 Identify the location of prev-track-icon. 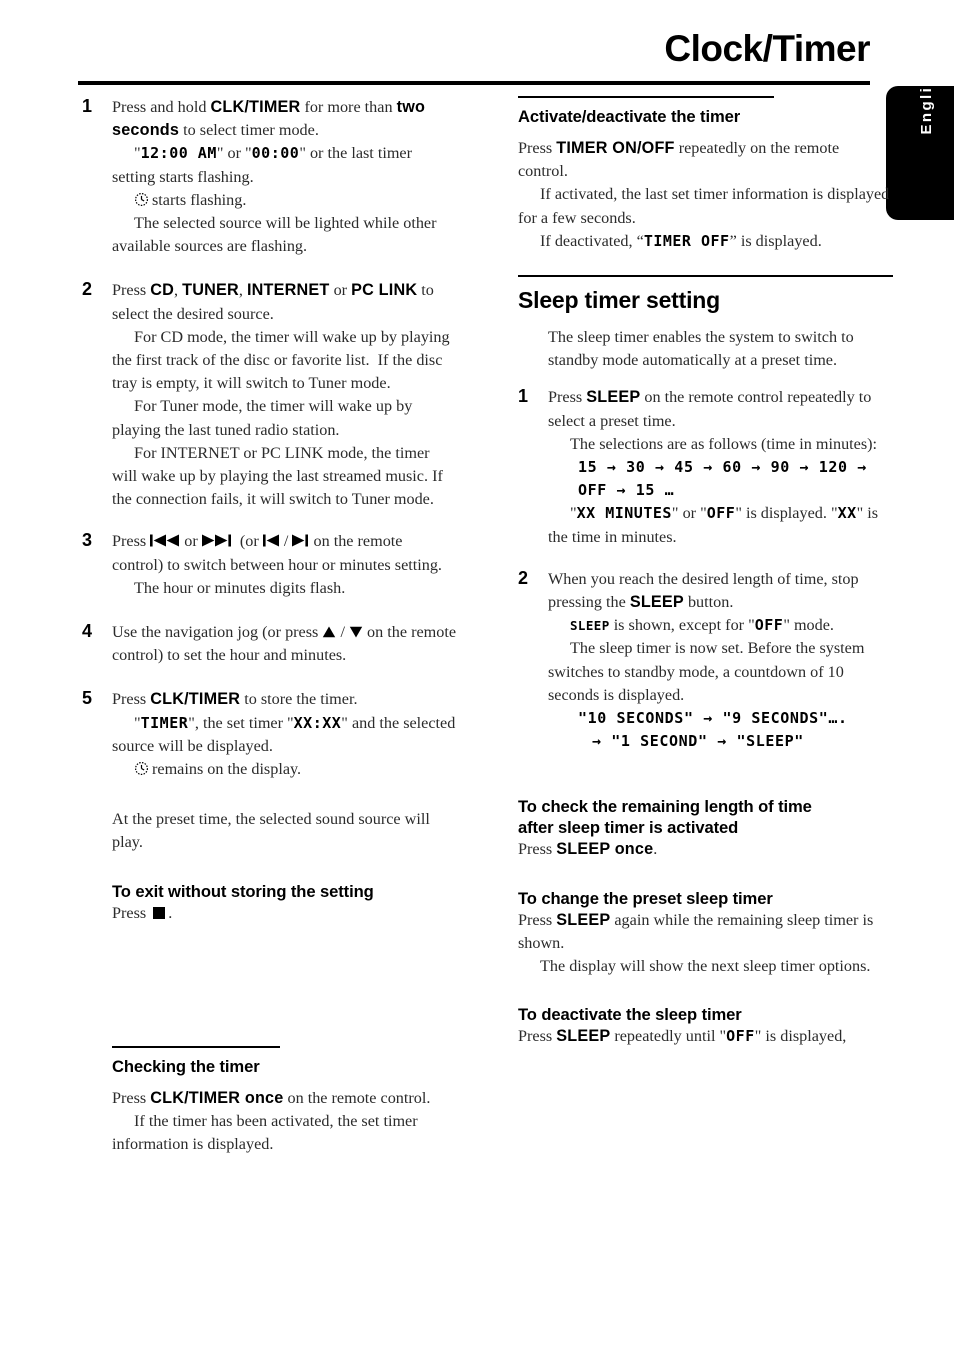
(165, 540).